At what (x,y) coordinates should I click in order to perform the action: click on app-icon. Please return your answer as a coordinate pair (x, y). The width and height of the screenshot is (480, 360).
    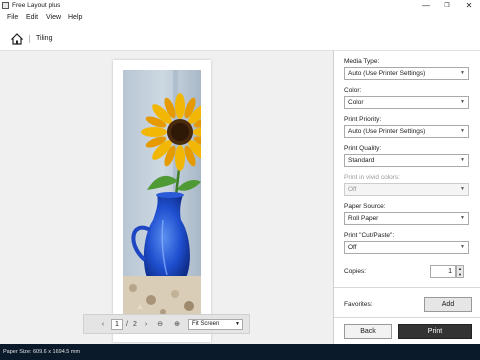
    Looking at the image, I should click on (5, 5).